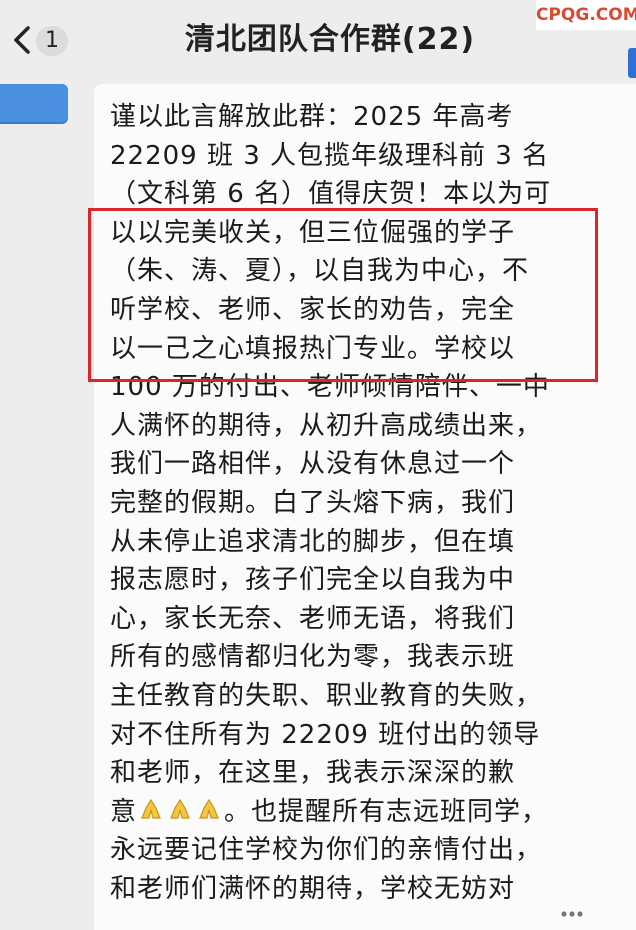  Describe the element at coordinates (313, 618) in the screenshot. I see `message-line: 心，家长无奈、老师无语，将我们` at that location.